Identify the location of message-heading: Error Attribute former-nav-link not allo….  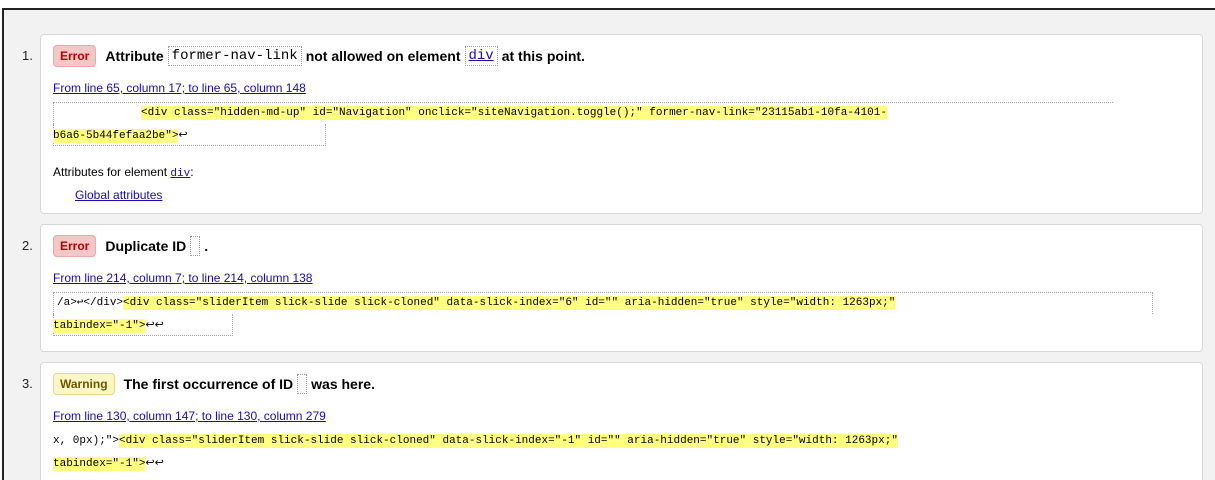
(319, 56).